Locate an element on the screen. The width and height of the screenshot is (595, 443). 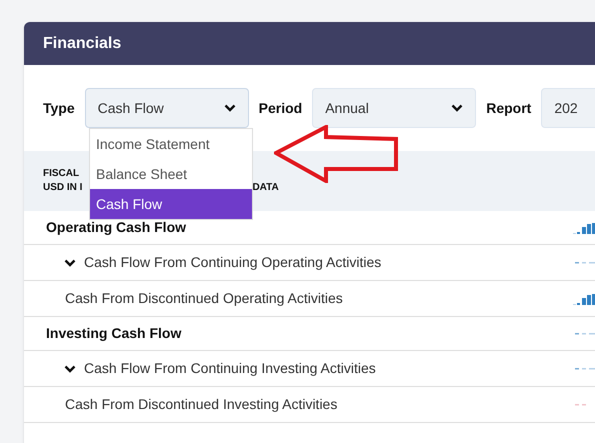
row-label: Cash Flow From Continuing Operating Activities is located at coordinates (233, 262).